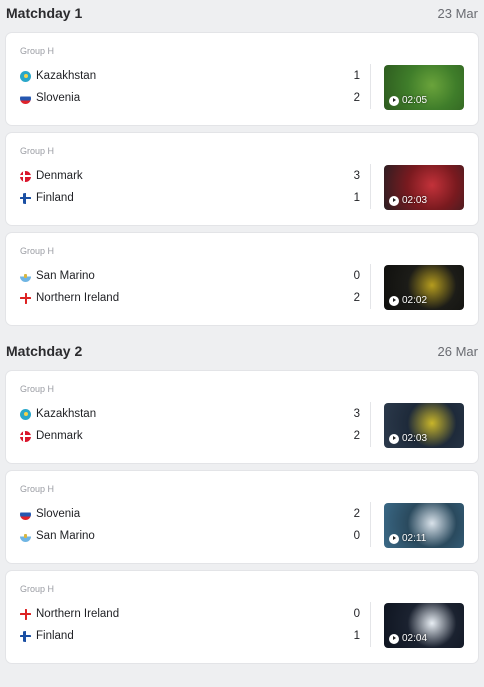 The height and width of the screenshot is (687, 484). I want to click on away-team-score: 0, so click(356, 536).